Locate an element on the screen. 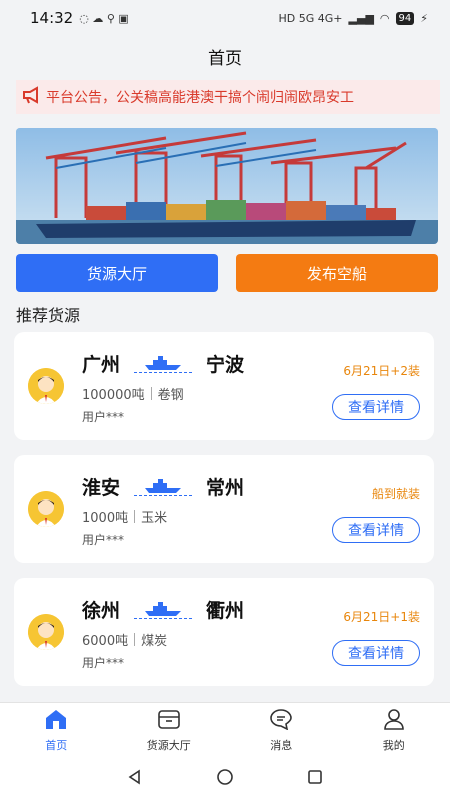 This screenshot has width=450, height=800. loading-date: 船到就装 is located at coordinates (395, 494).